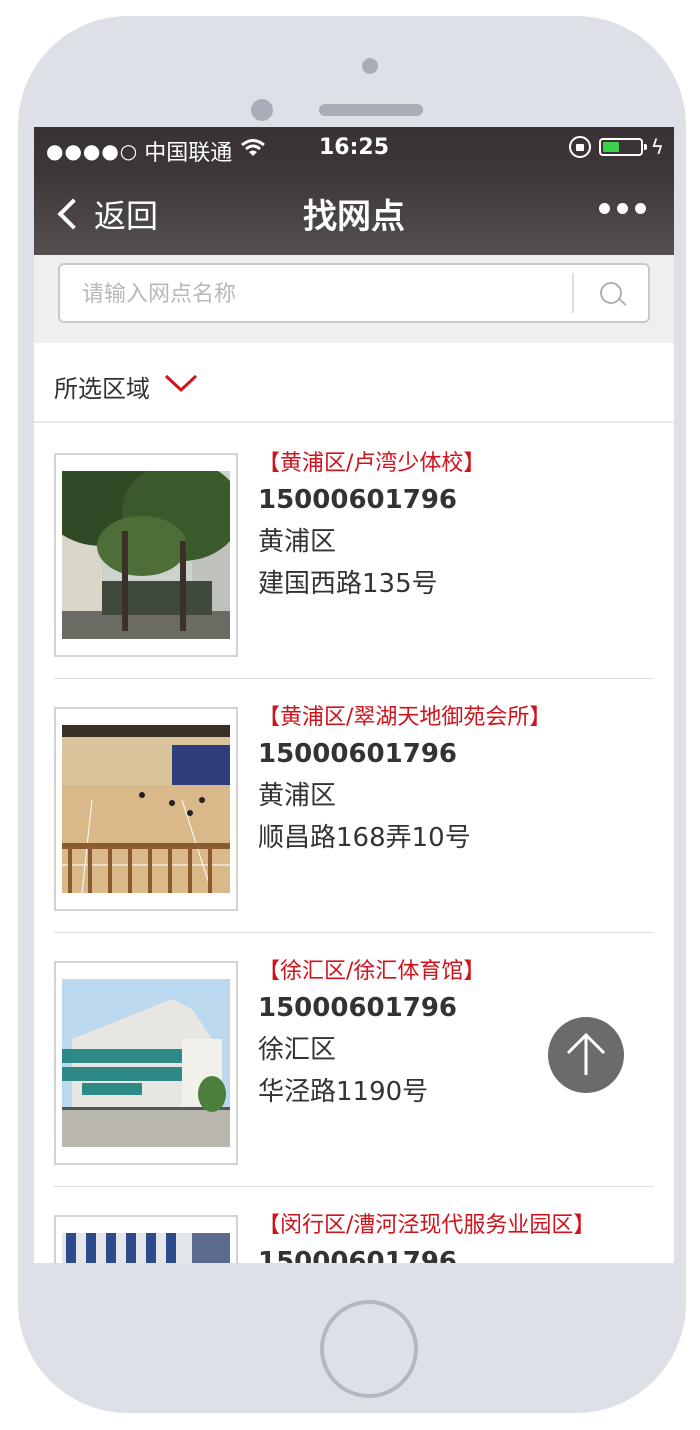 The image size is (700, 1430). Describe the element at coordinates (181, 385) in the screenshot. I see `chevron-down-icon` at that location.